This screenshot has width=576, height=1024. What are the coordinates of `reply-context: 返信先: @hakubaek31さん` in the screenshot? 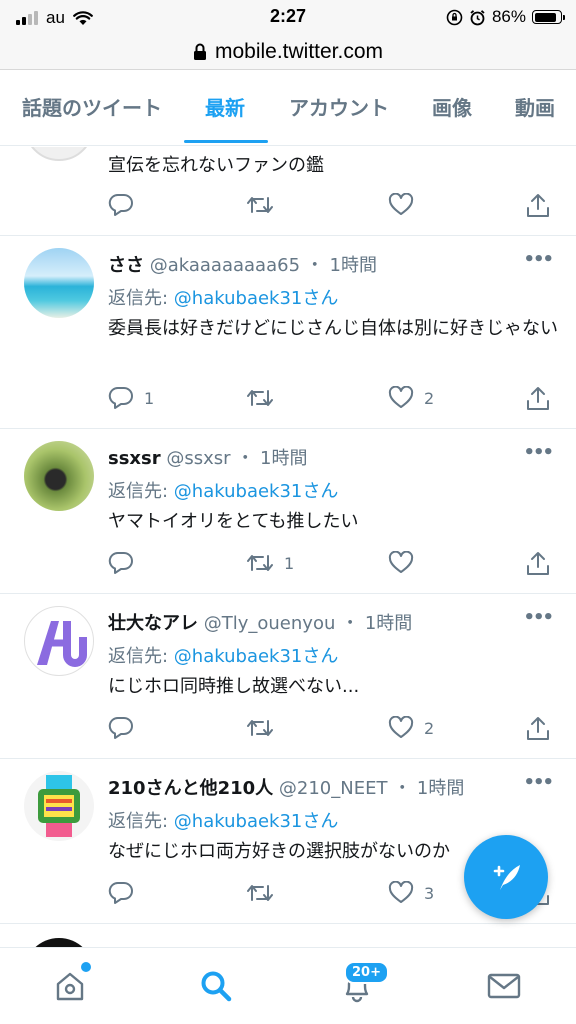 It's located at (223, 490).